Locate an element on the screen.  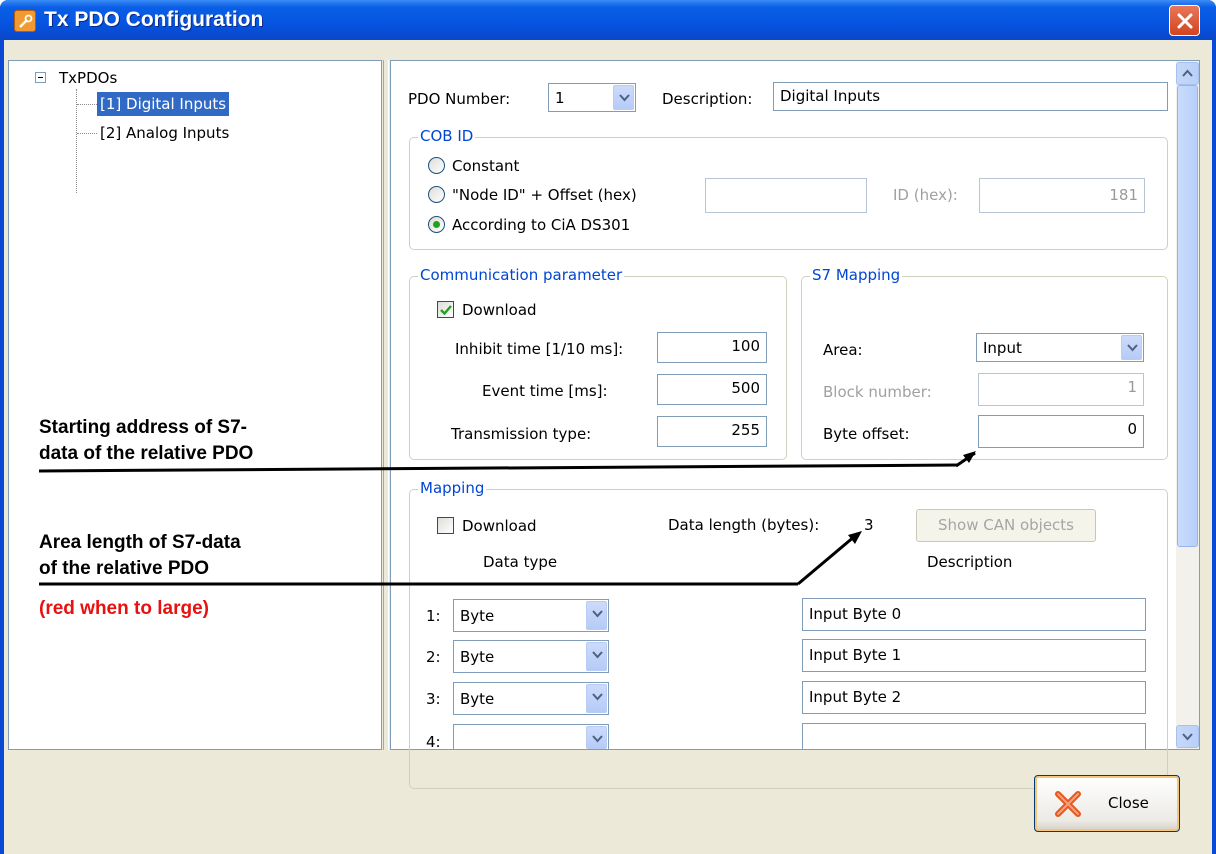
row-number: 4: is located at coordinates (433, 742).